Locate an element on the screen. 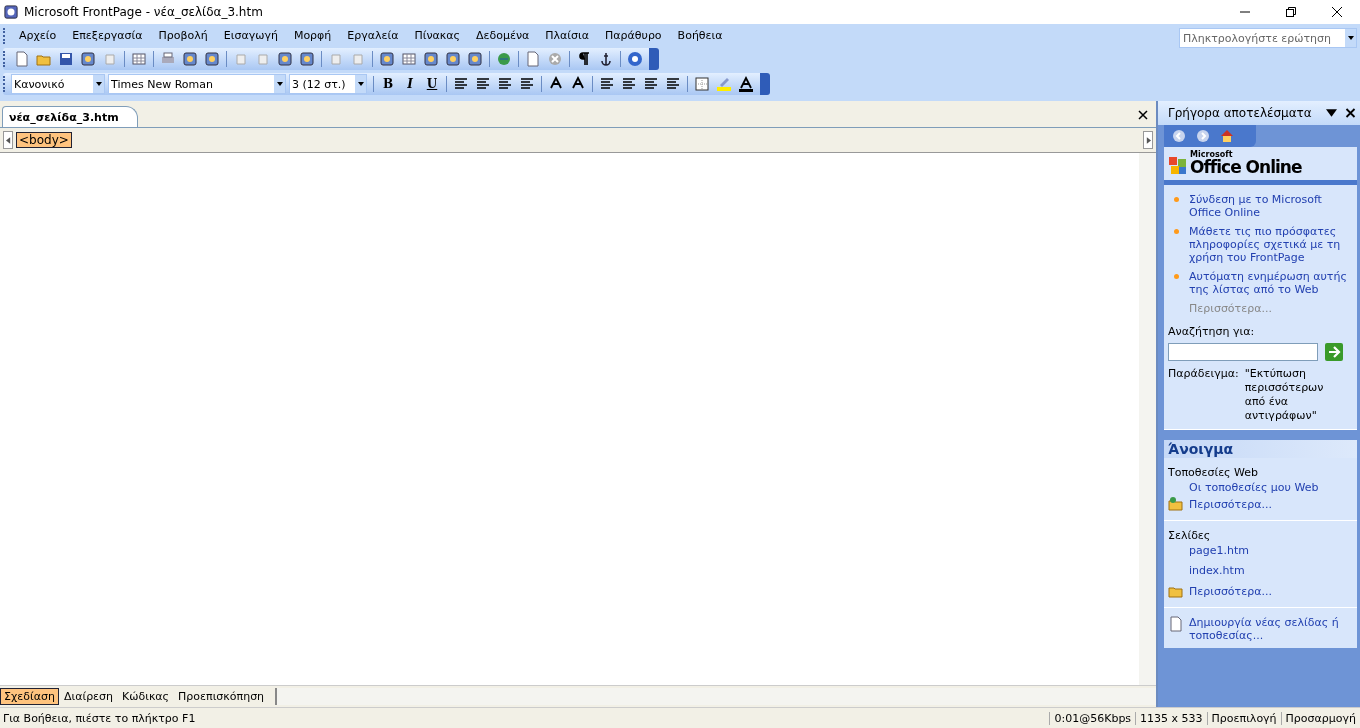 The height and width of the screenshot is (728, 1360). back-icon is located at coordinates (1179, 136).